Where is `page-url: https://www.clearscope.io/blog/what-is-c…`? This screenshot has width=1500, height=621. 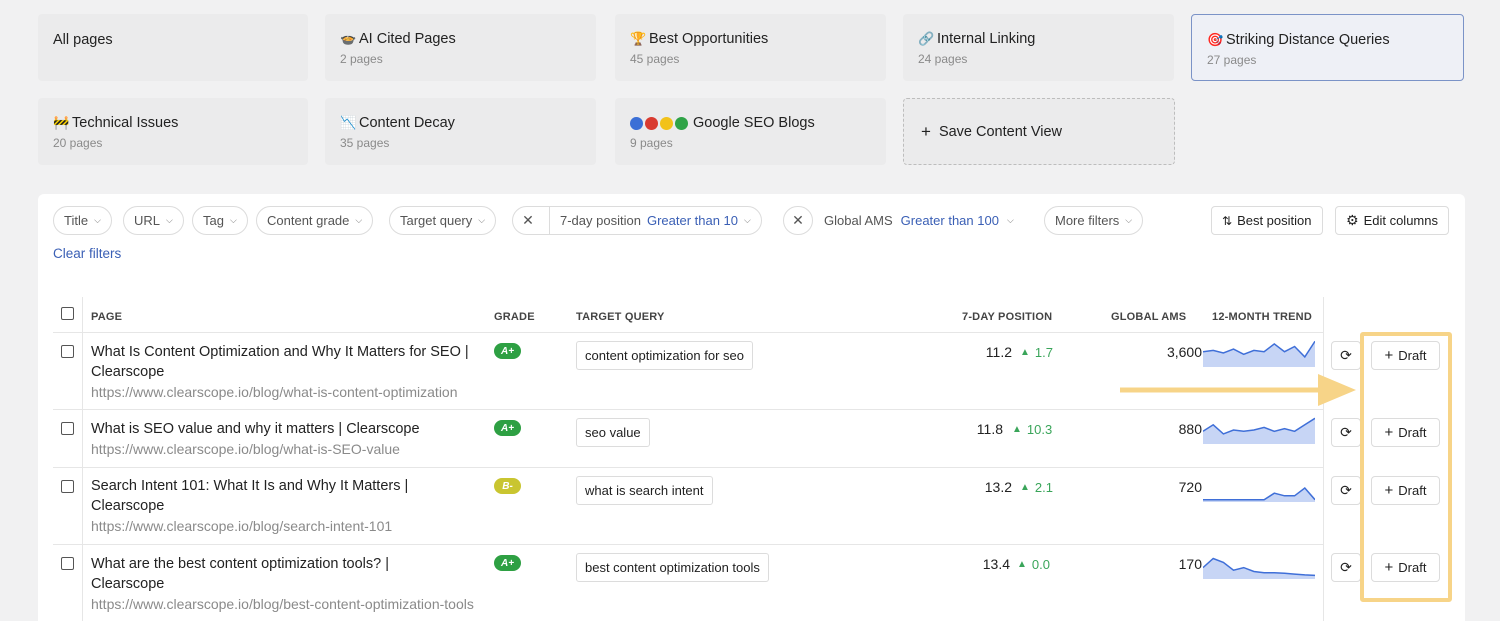
page-url: https://www.clearscope.io/blog/what-is-c… is located at coordinates (283, 392).